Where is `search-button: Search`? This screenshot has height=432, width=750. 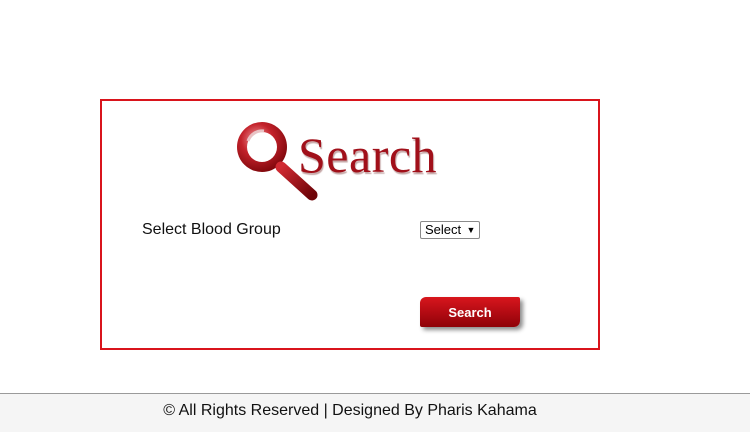 search-button: Search is located at coordinates (470, 312).